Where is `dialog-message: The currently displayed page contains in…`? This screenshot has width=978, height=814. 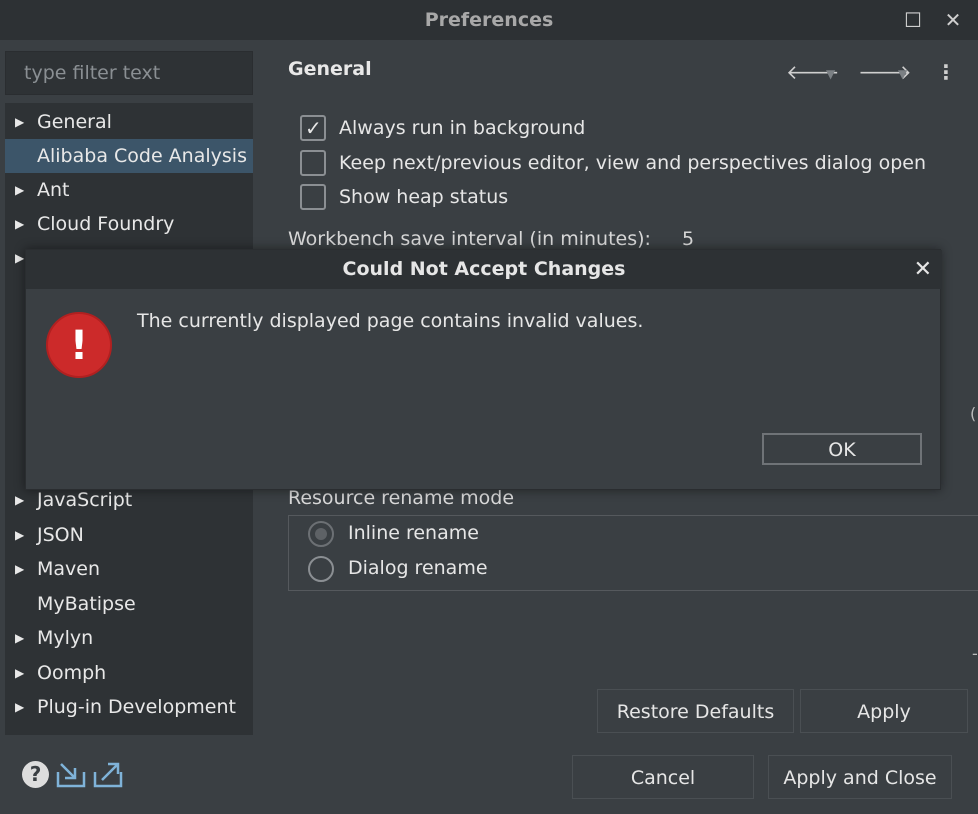
dialog-message: The currently displayed page contains in… is located at coordinates (390, 321).